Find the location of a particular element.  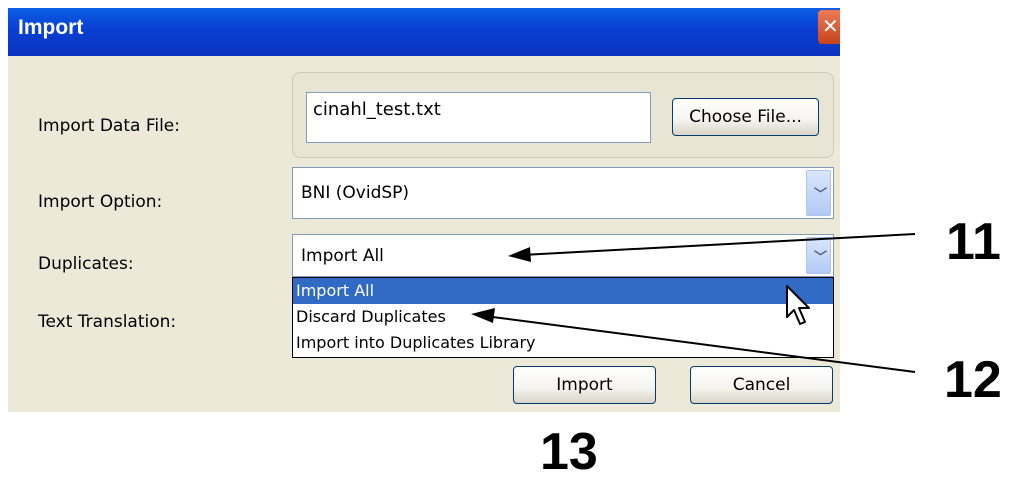

arrow-12-head is located at coordinates (483, 315).